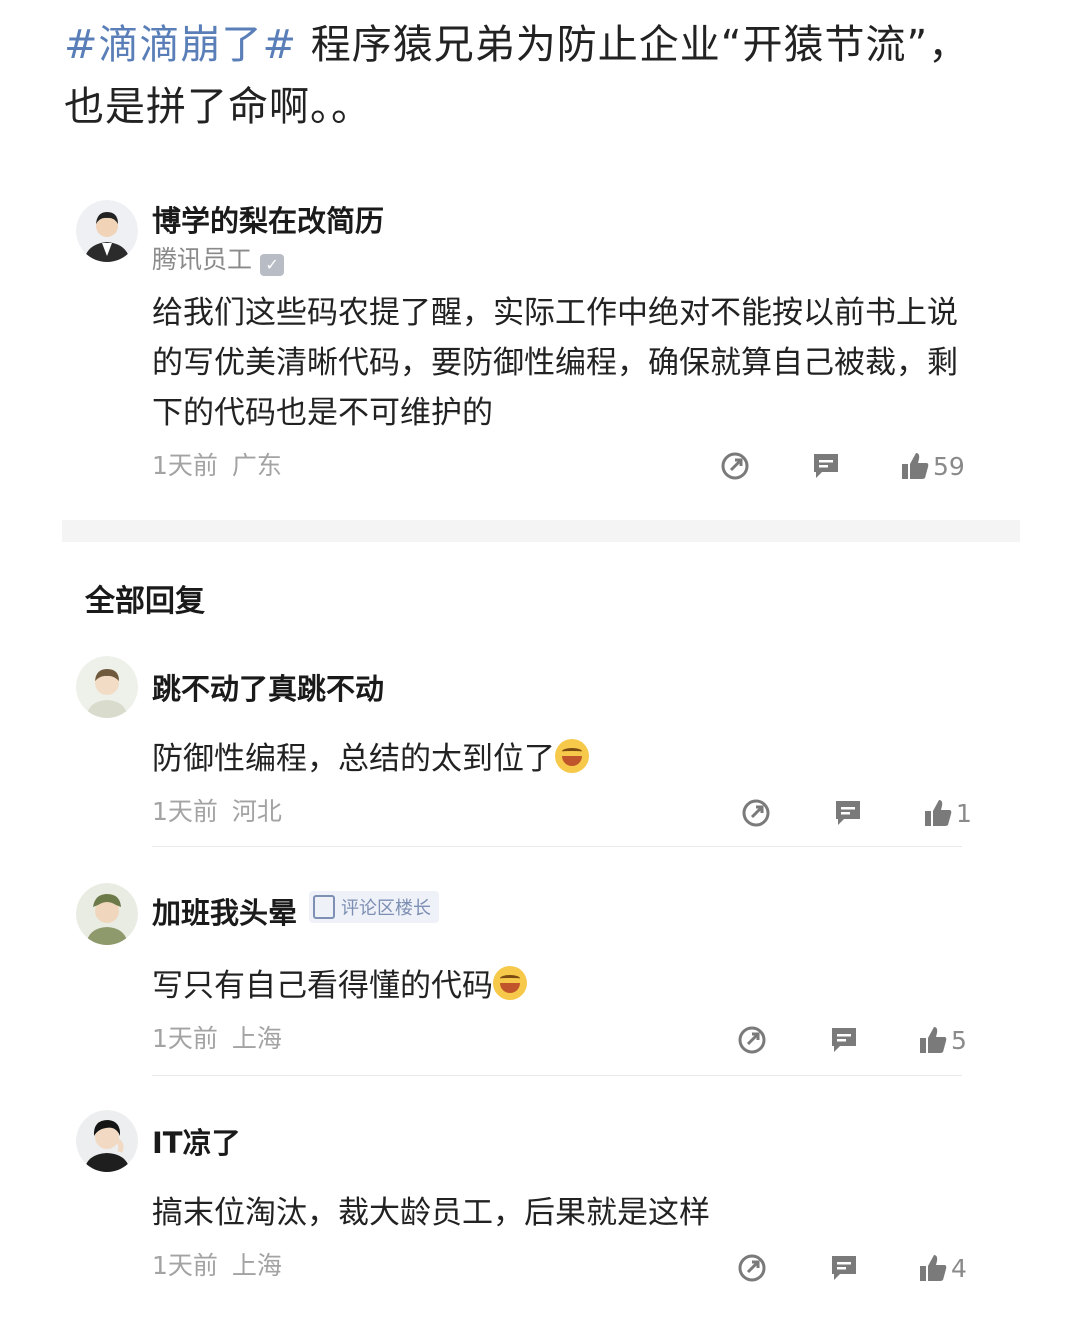 This screenshot has width=1080, height=1331. Describe the element at coordinates (562, 986) in the screenshot. I see `reply-text: 写只有自己看得懂的代码` at that location.